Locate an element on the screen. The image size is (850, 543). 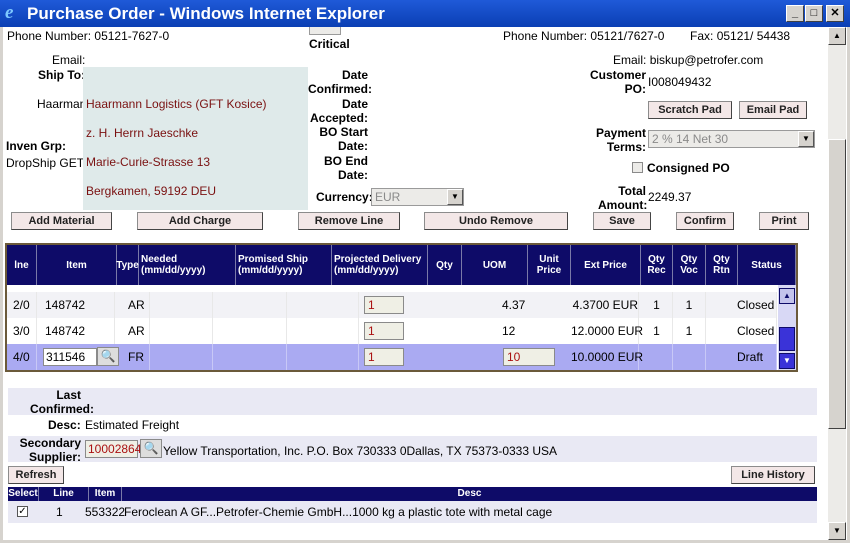
row-line: 4/0 is located at coordinates (25, 357).